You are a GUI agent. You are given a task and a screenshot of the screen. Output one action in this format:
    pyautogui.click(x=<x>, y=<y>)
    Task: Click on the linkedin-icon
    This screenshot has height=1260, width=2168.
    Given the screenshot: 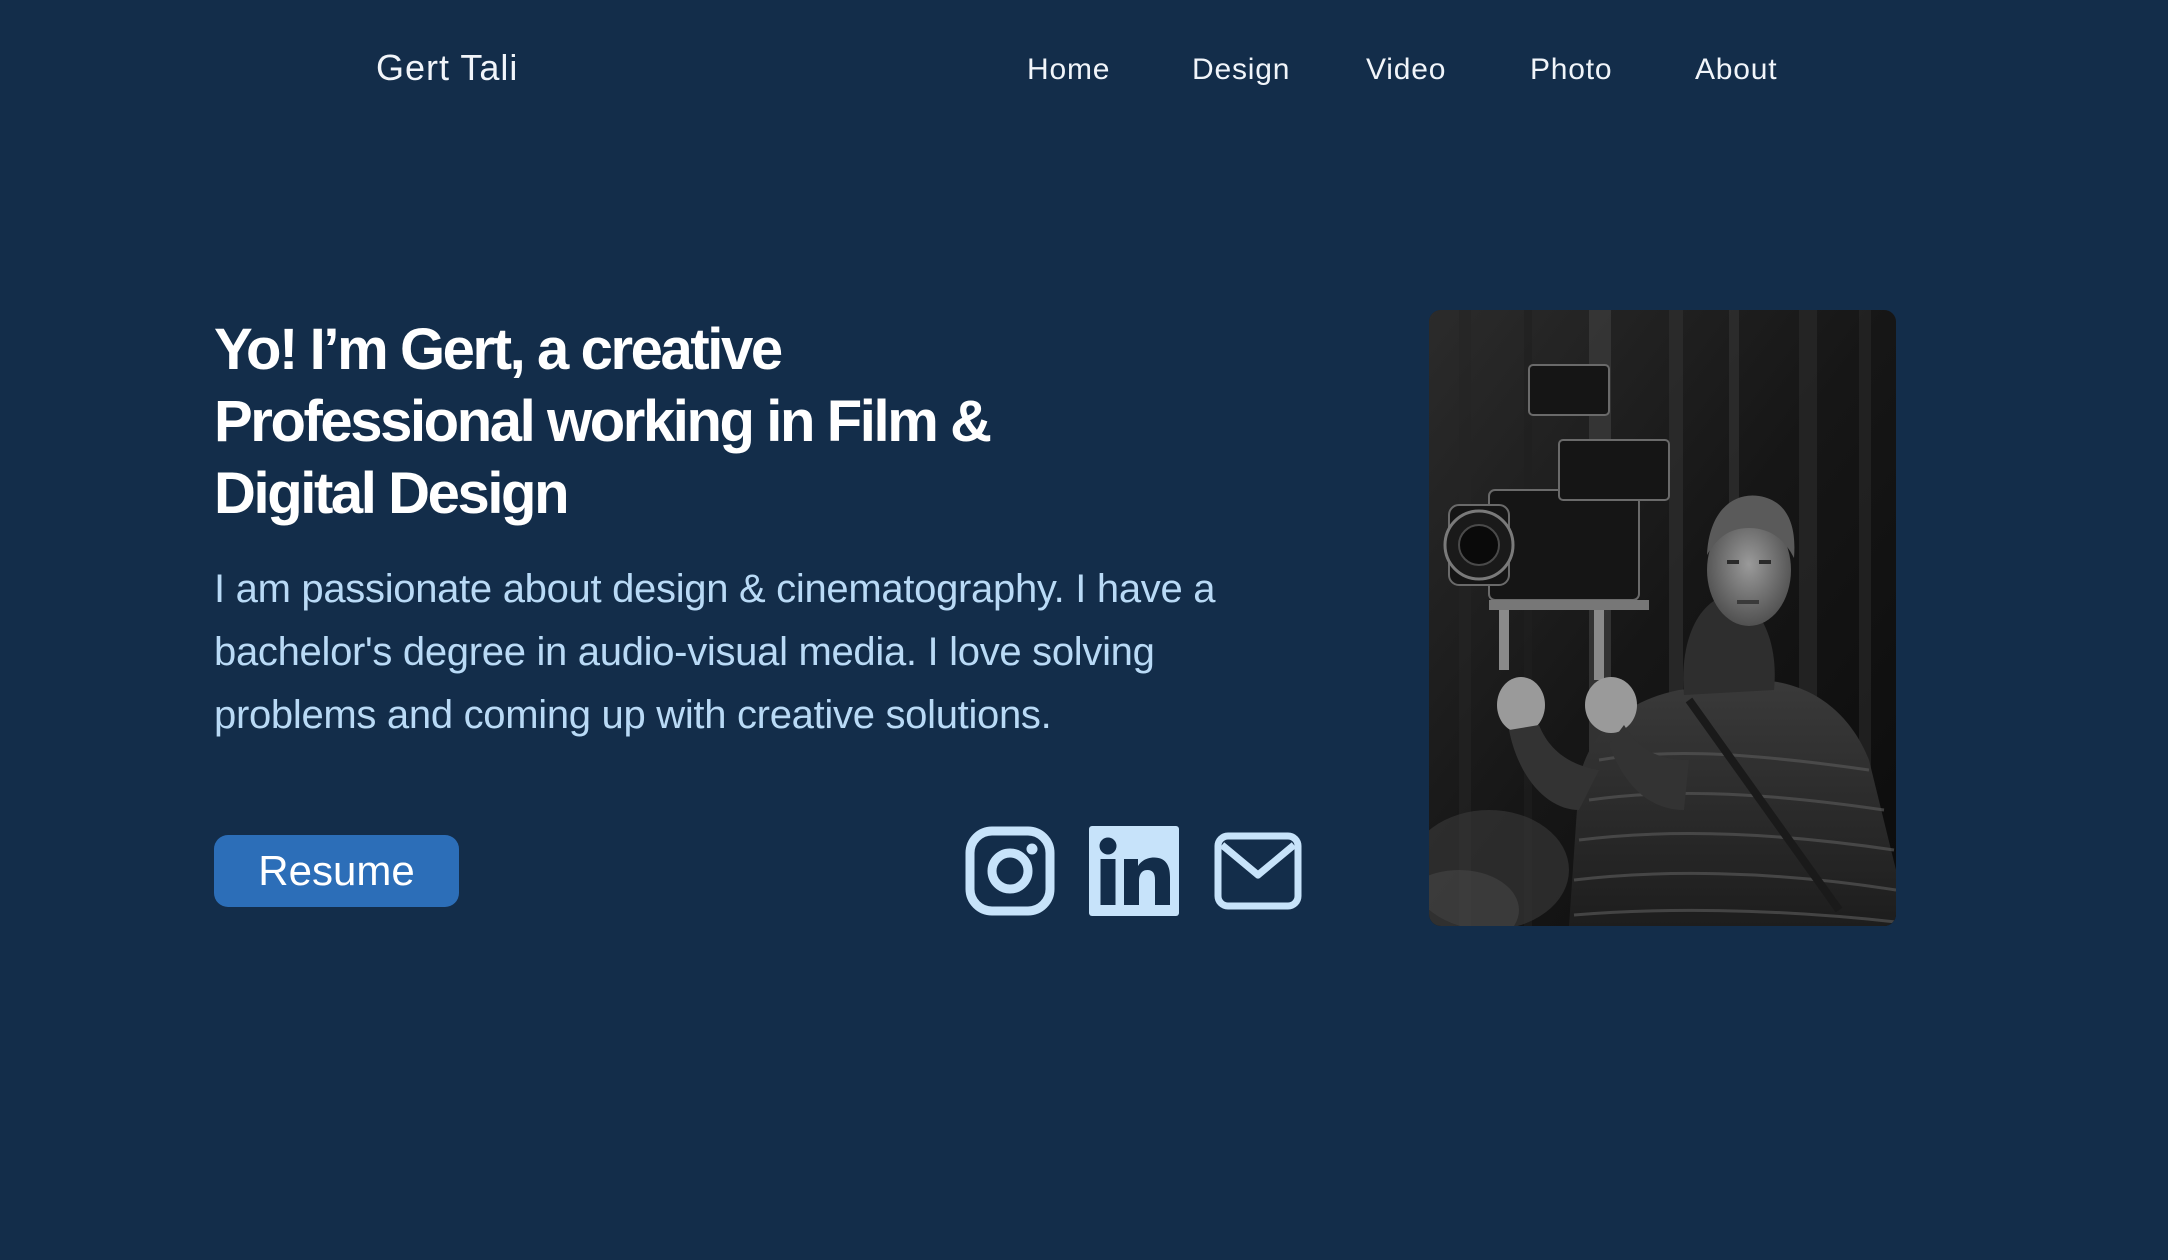 What is the action you would take?
    pyautogui.click(x=1134, y=871)
    